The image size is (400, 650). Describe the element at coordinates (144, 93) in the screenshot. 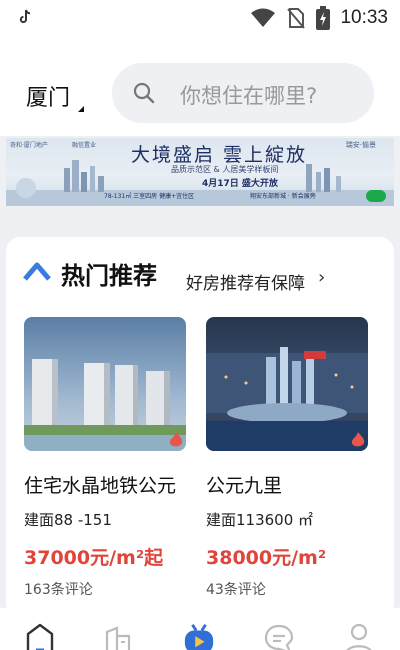

I see `search-icon` at that location.